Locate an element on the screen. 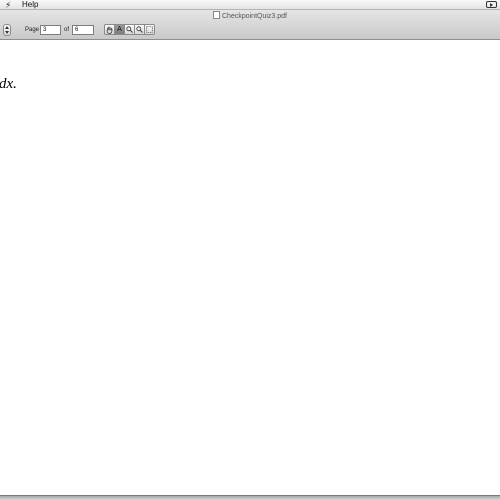 The width and height of the screenshot is (500, 500). zoom-in-icon is located at coordinates (129, 29).